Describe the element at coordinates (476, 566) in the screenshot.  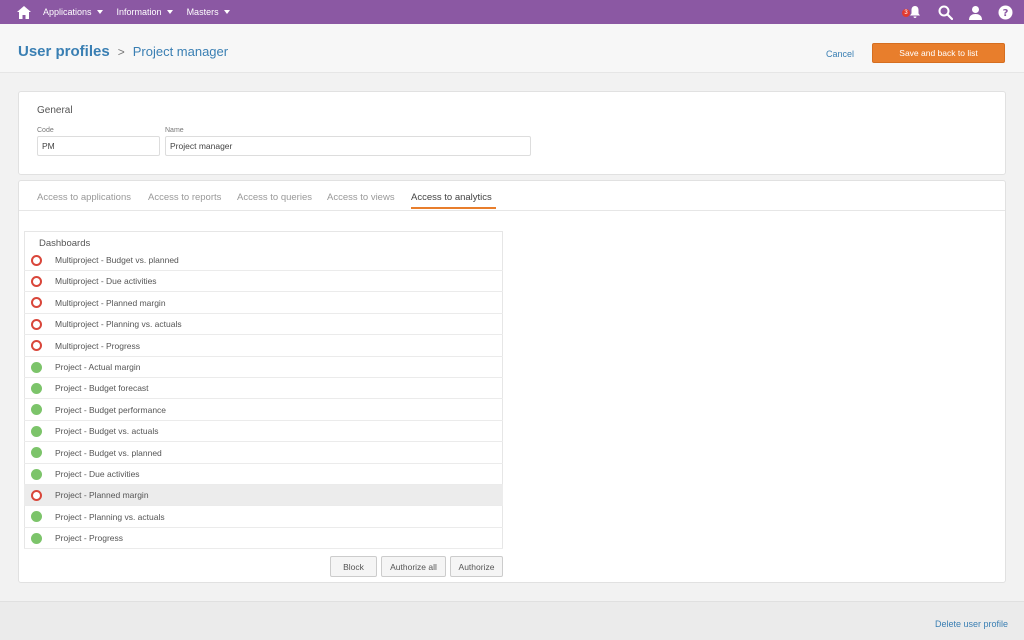
I see `authorize-button: Authorize` at that location.